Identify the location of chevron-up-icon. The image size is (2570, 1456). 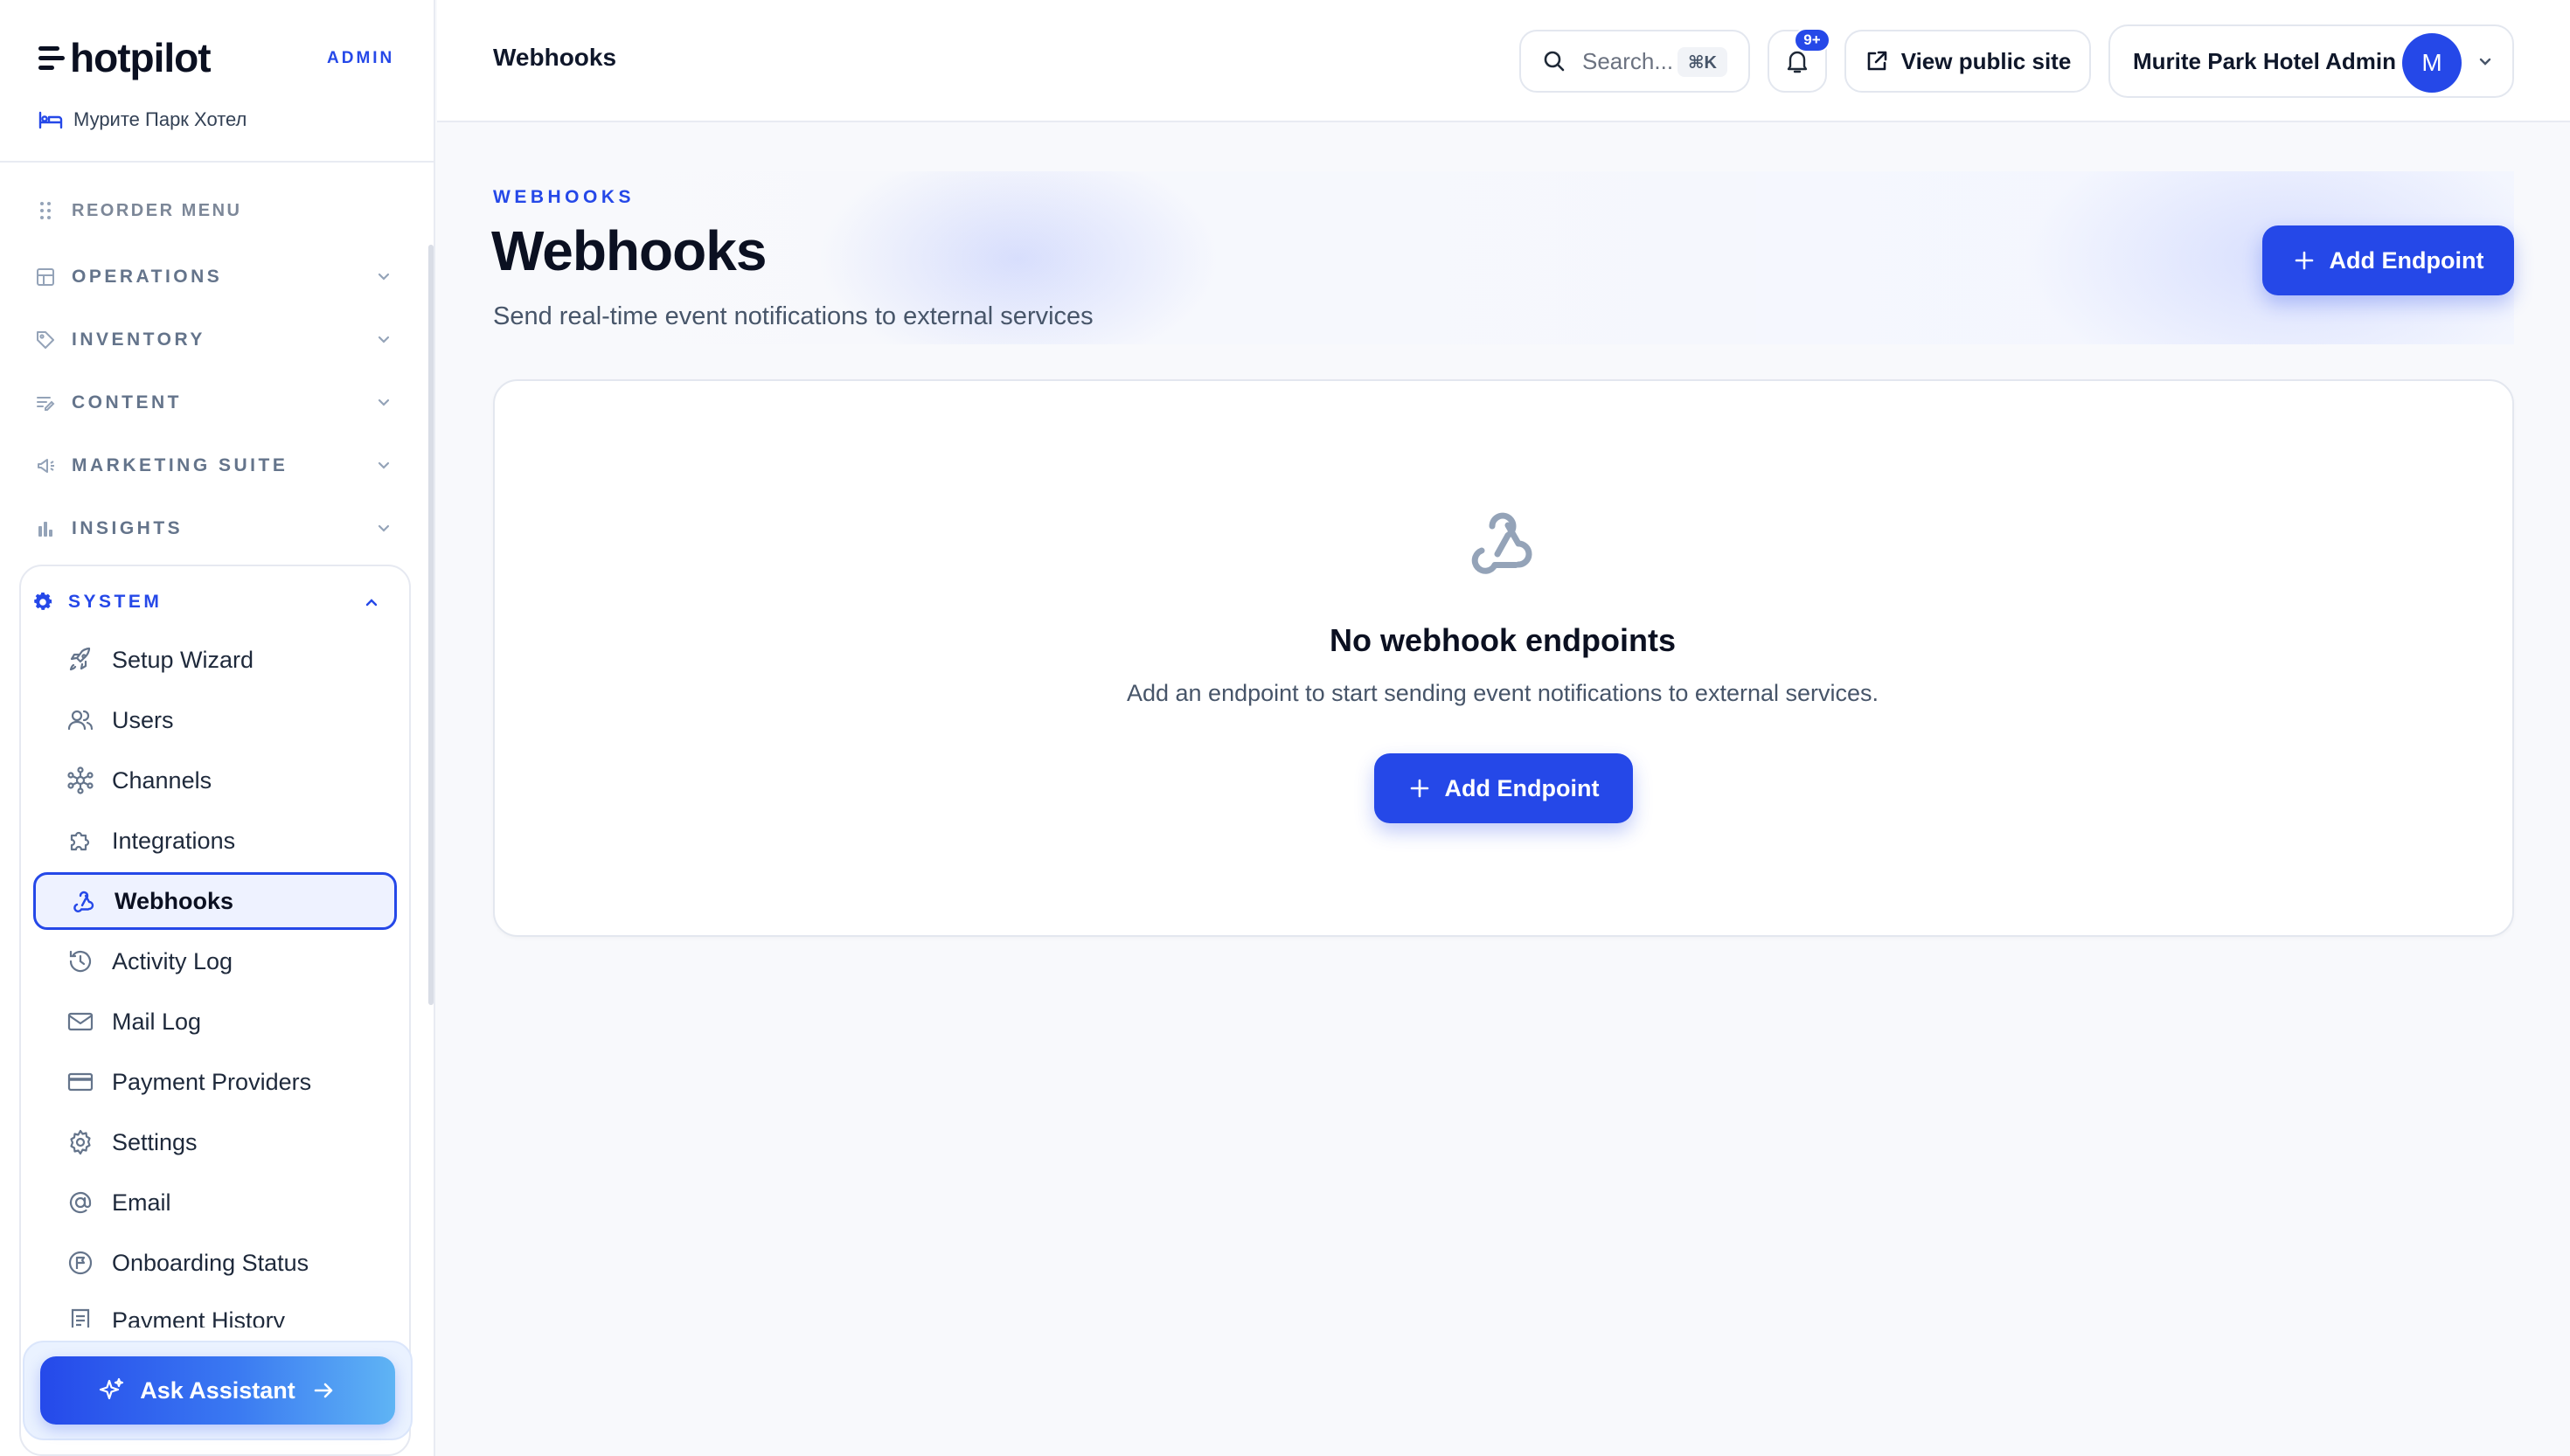
(371, 603).